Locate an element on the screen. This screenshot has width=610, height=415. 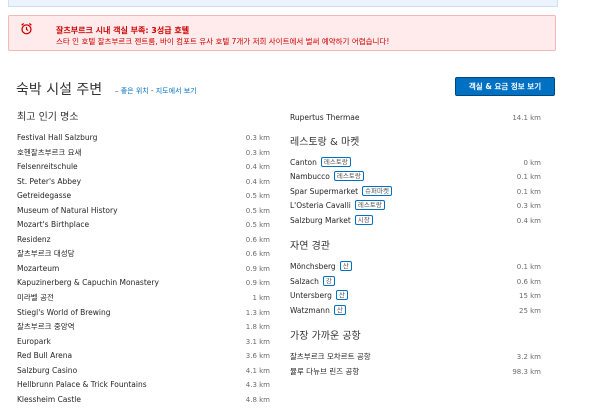
place-name-text: Klessheim Castle is located at coordinates (49, 399).